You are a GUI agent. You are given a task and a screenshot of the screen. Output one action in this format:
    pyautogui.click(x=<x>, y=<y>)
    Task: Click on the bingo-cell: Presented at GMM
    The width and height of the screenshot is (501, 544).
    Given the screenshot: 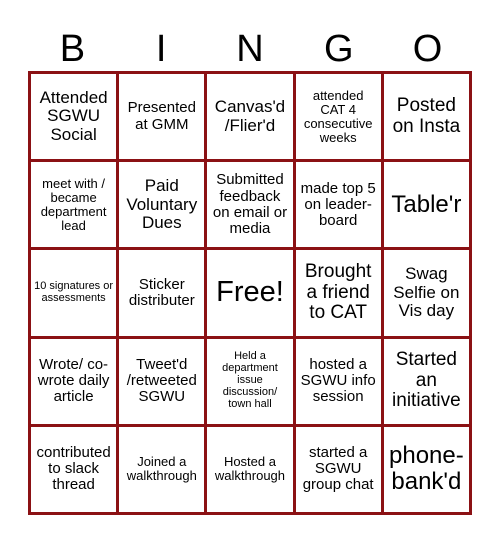 What is the action you would take?
    pyautogui.click(x=162, y=116)
    